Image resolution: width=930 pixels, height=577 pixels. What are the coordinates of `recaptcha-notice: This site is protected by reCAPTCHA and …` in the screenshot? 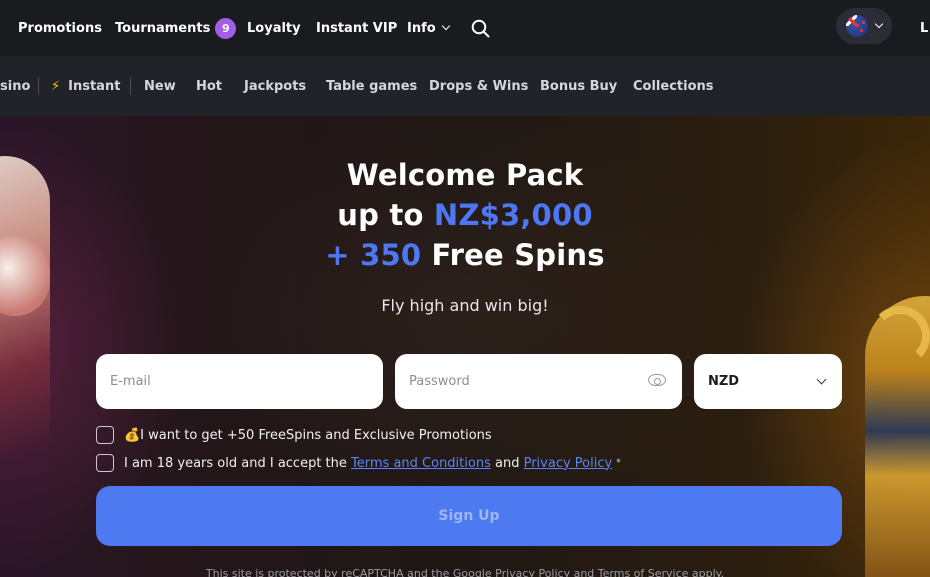 It's located at (465, 572).